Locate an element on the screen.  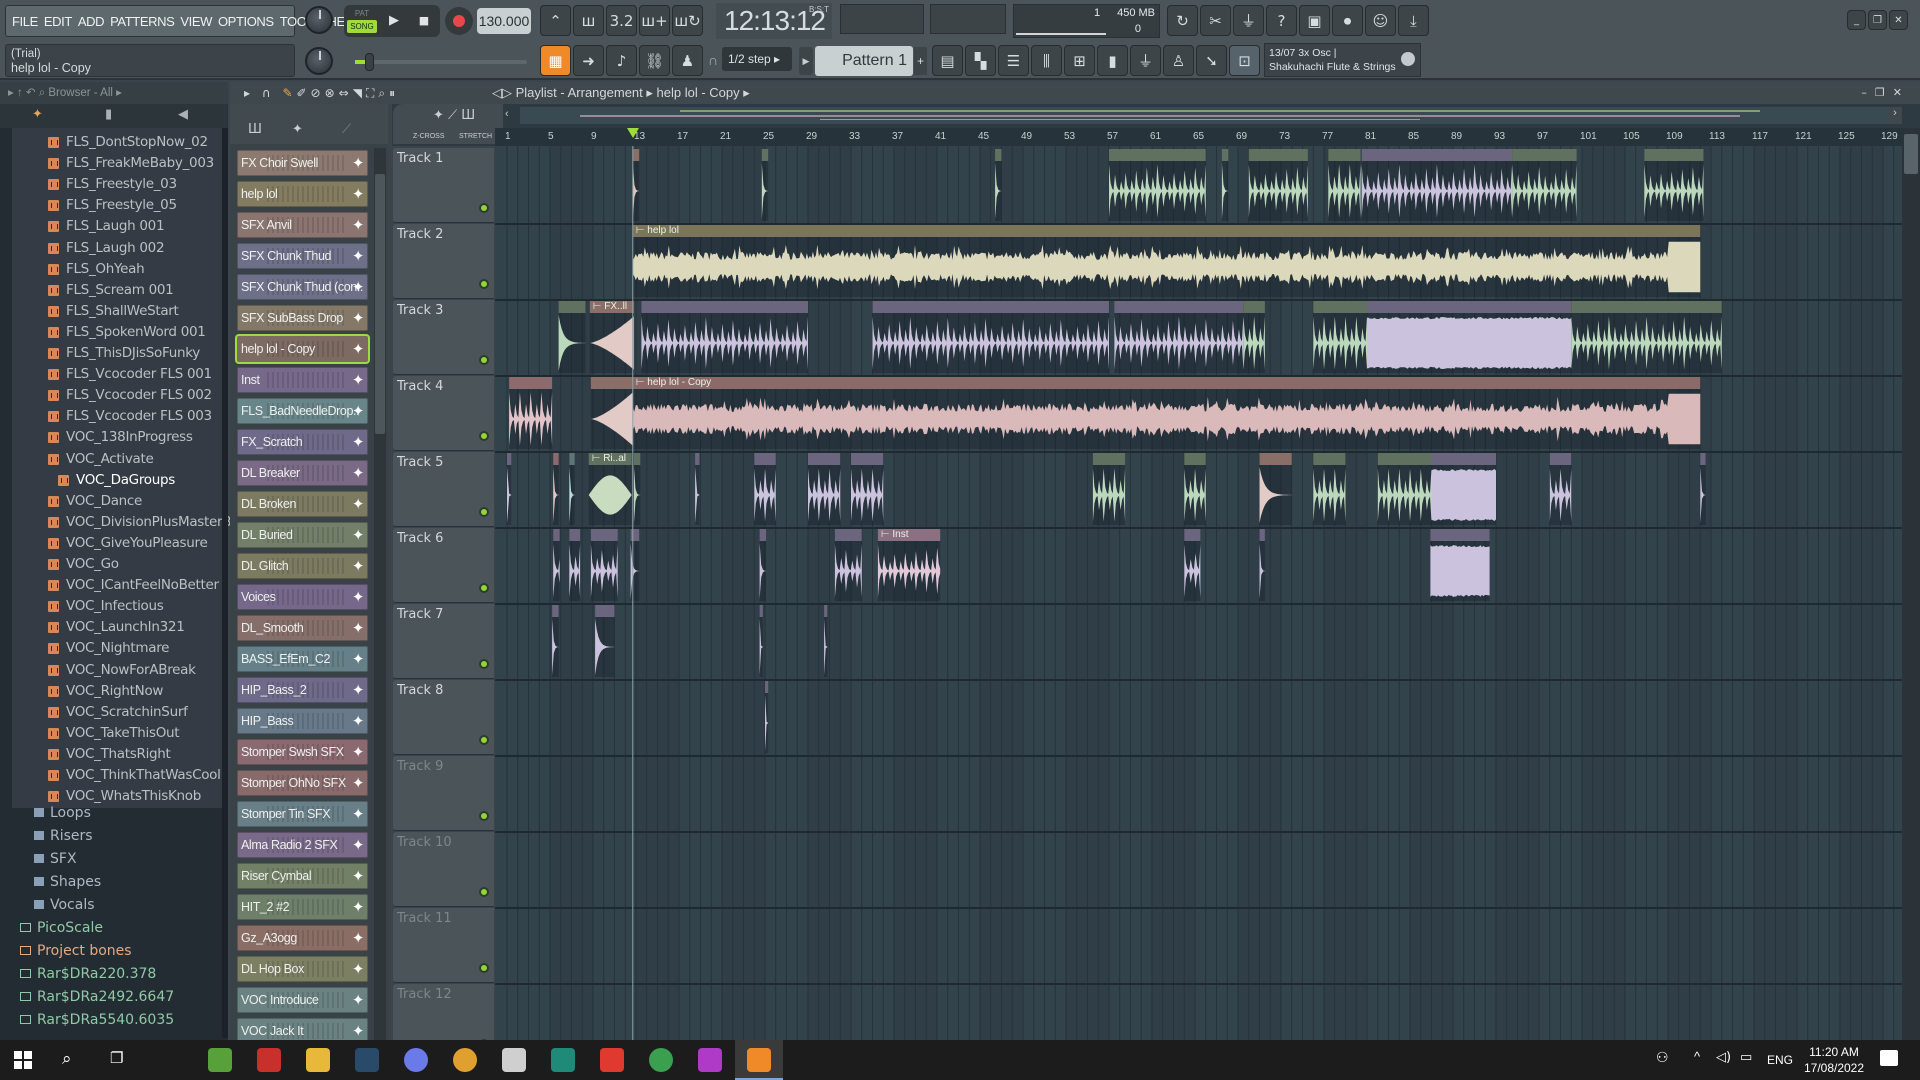
channel-clip-source: BASS_EfEm_C2 ✦ is located at coordinates (302, 659).